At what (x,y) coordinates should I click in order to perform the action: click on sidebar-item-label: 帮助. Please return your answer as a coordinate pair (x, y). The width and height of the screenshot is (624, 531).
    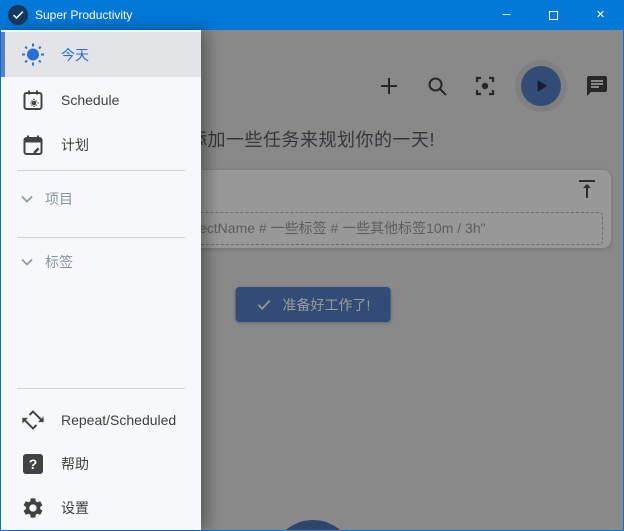
    Looking at the image, I should click on (75, 464).